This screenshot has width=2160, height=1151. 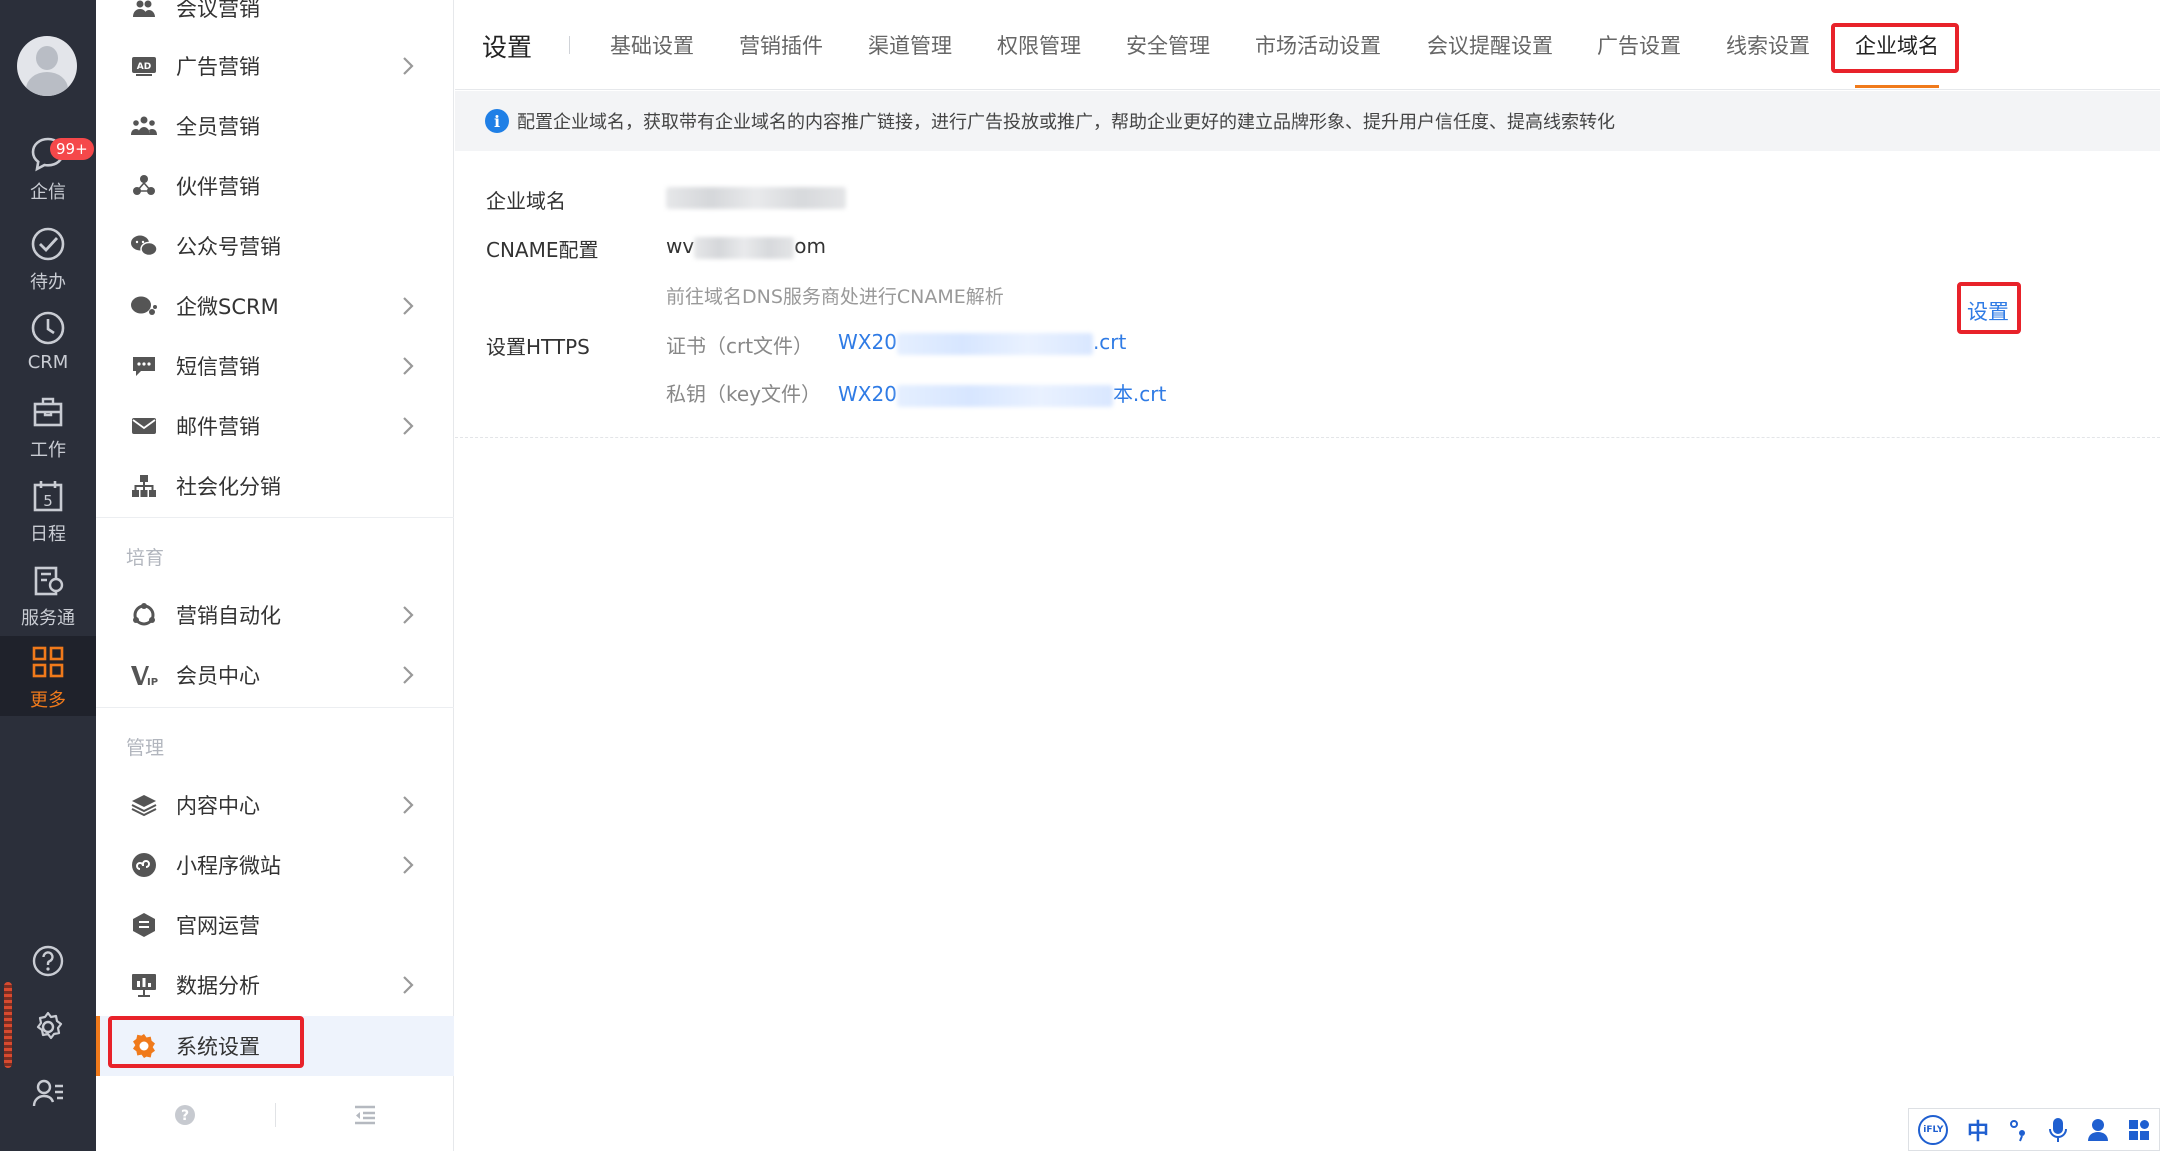 What do you see at coordinates (228, 616) in the screenshot?
I see `sidebar-item-label: 营销自动化` at bounding box center [228, 616].